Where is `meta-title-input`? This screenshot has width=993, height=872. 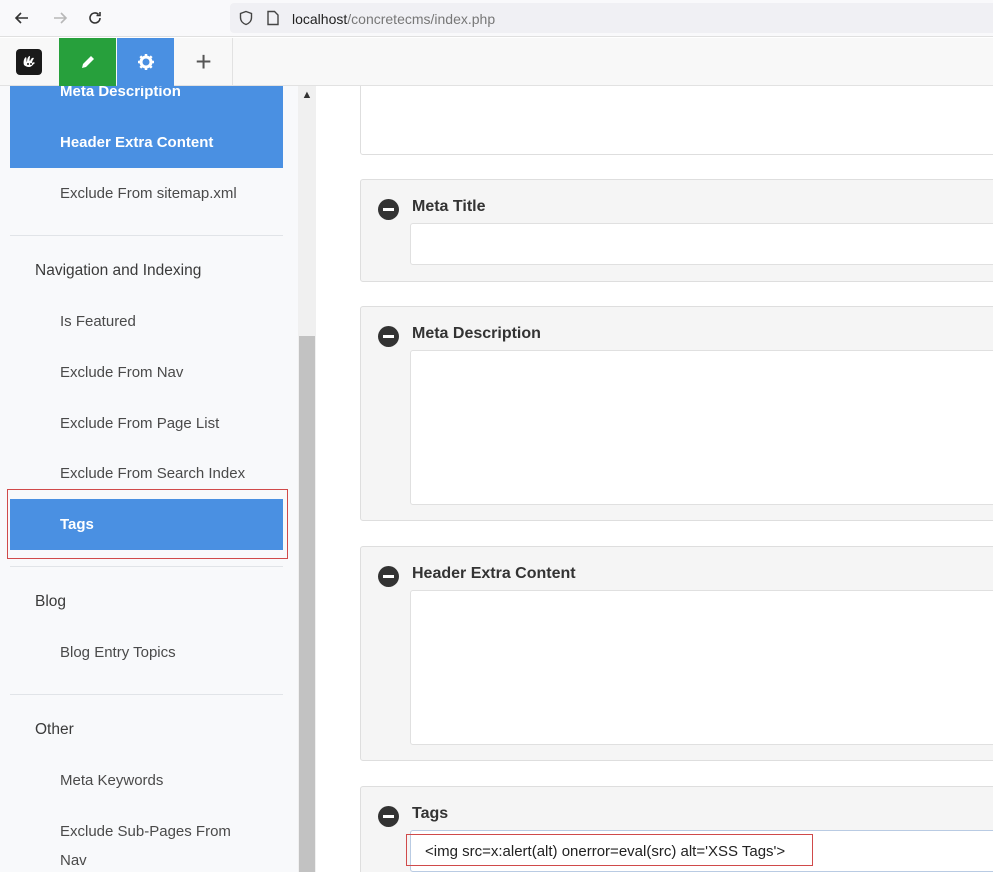
meta-title-input is located at coordinates (701, 244).